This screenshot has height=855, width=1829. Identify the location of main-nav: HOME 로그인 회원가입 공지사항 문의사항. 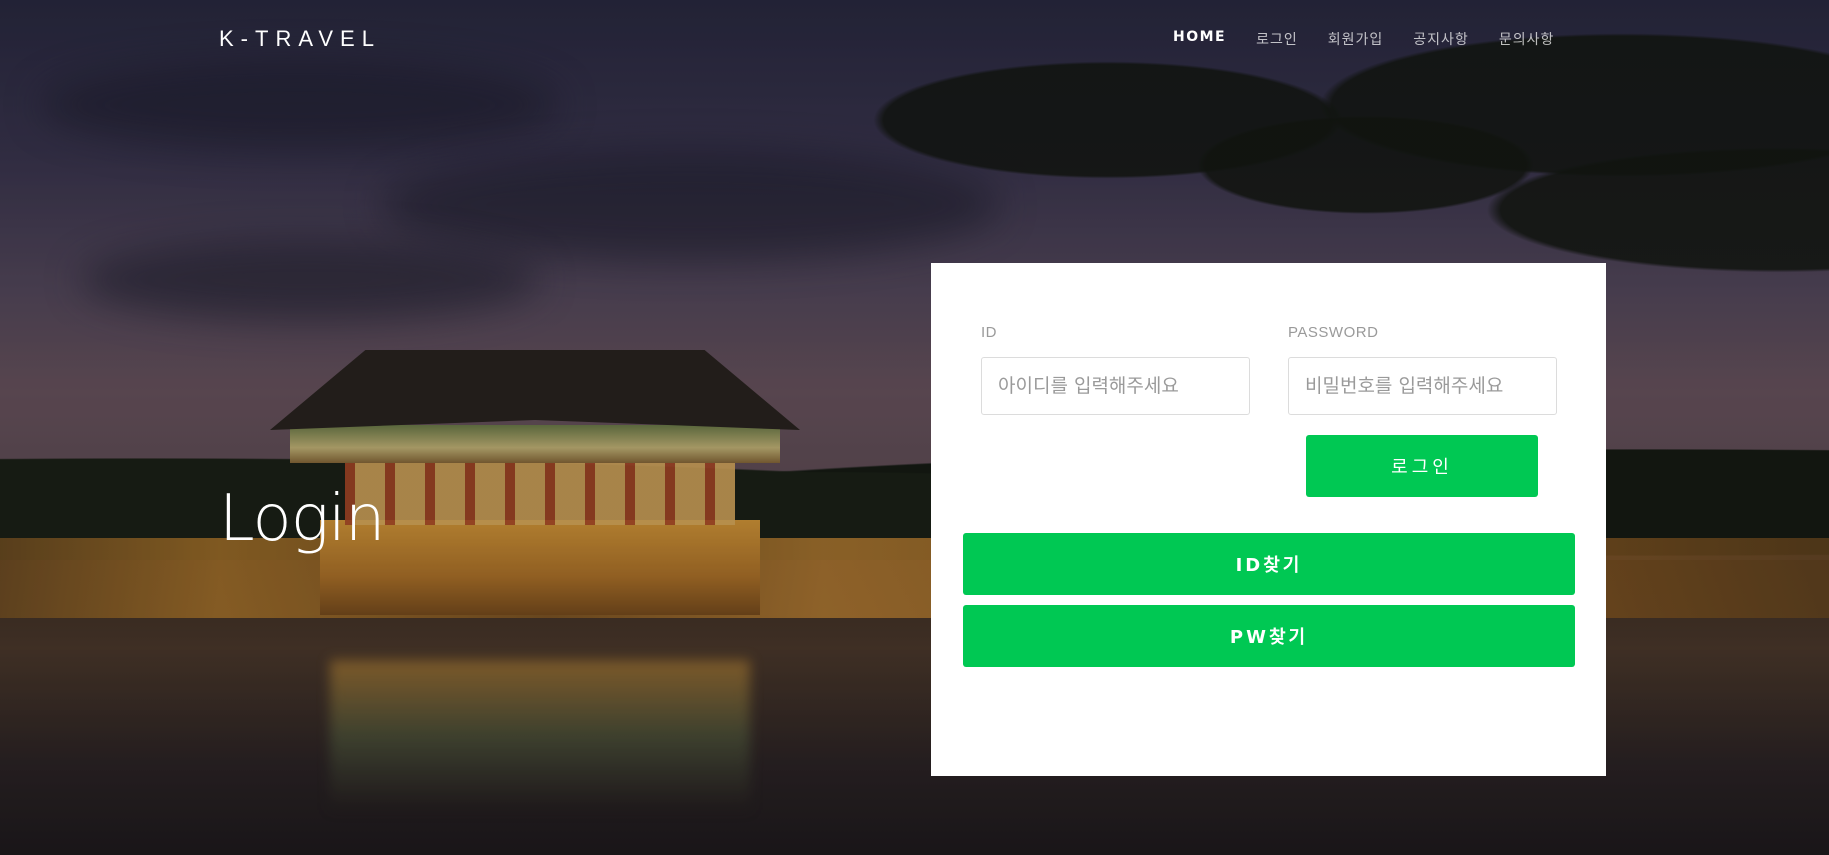
(1378, 39).